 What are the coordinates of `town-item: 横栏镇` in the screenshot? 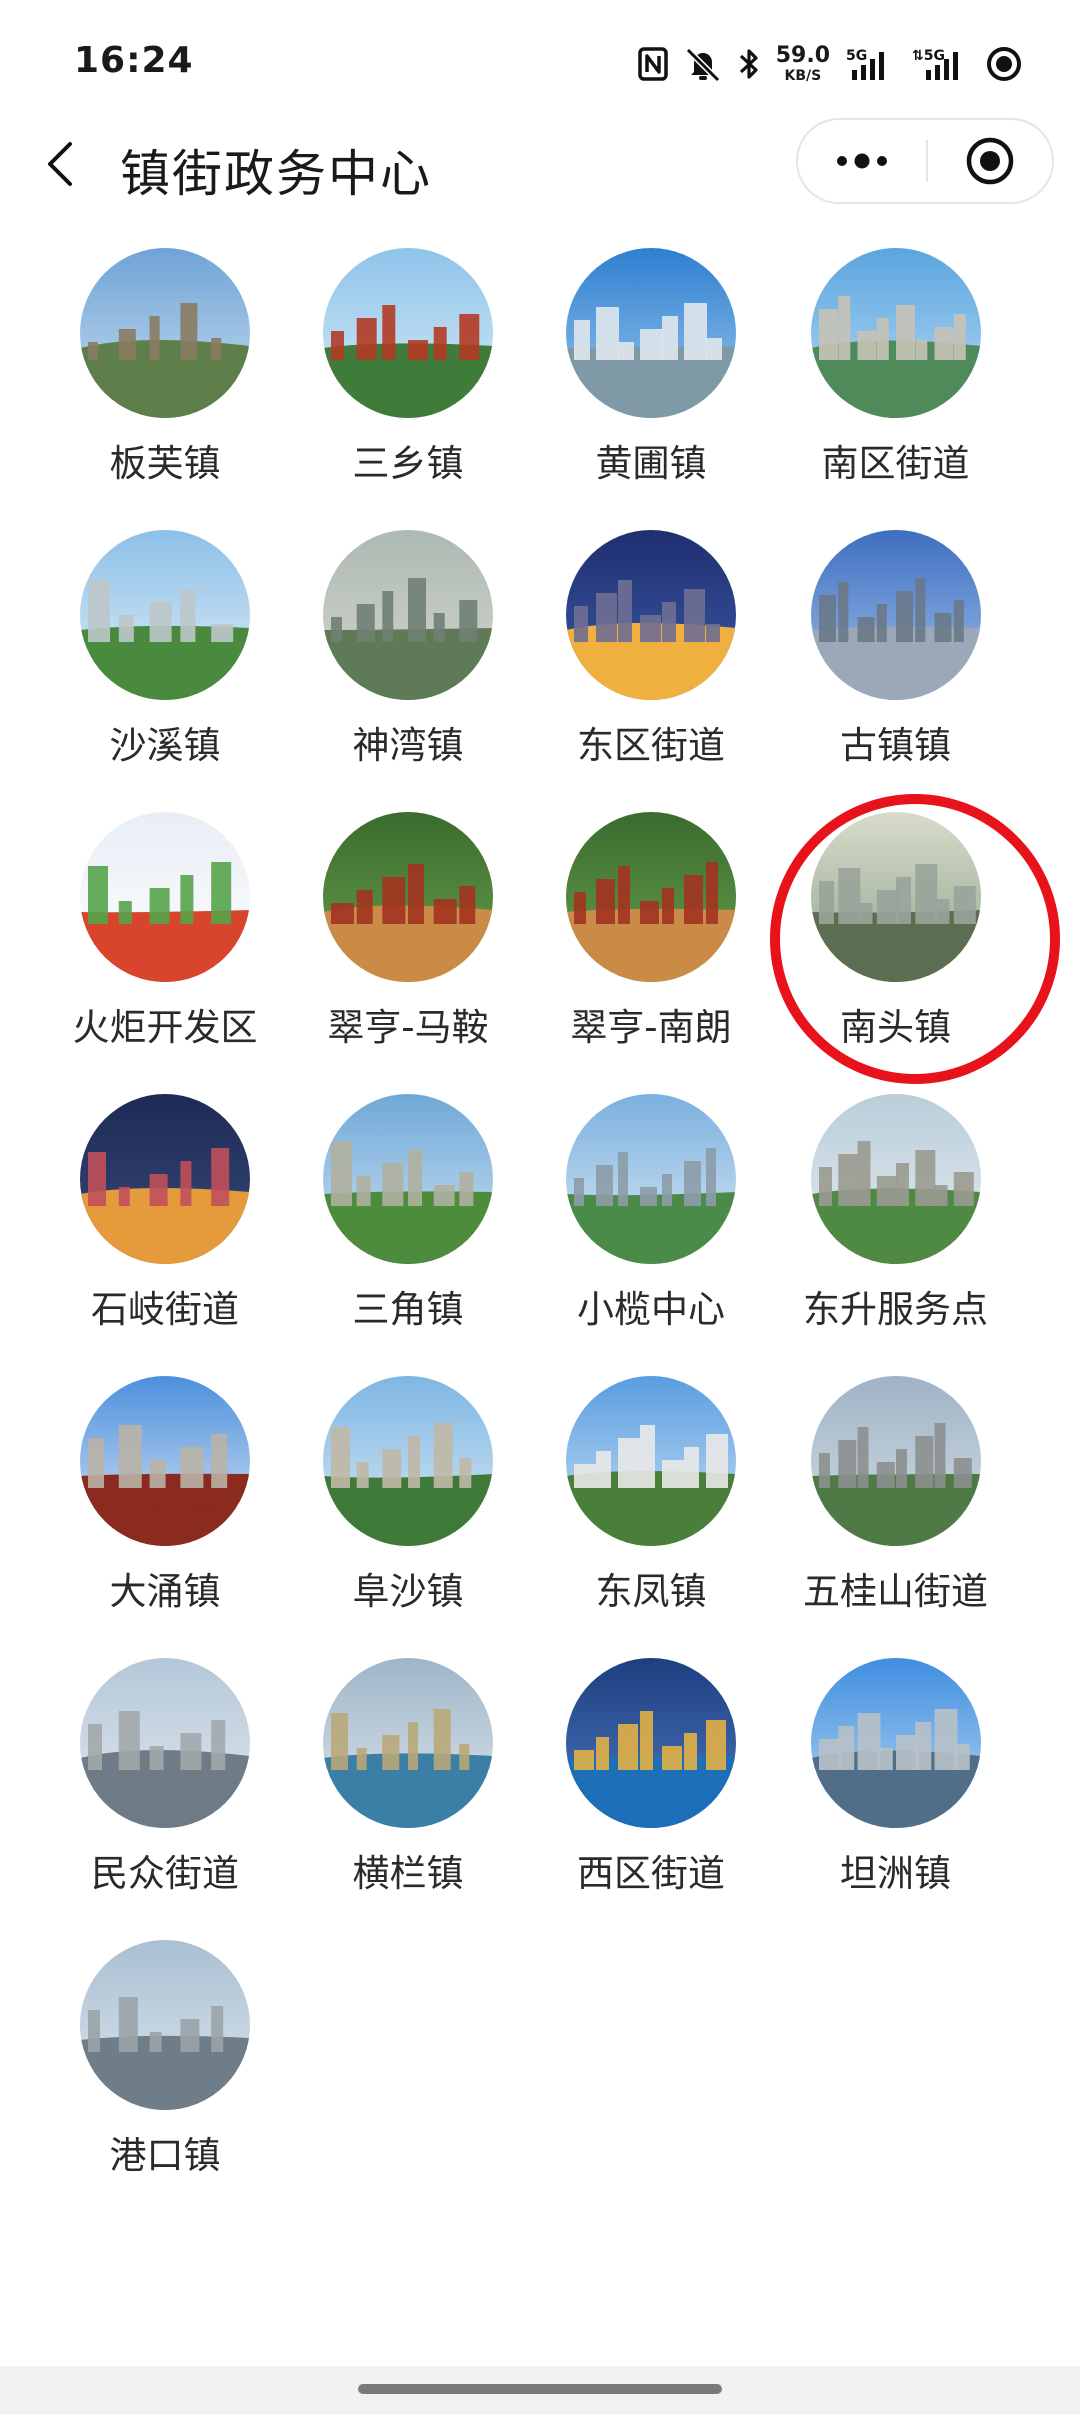 It's located at (408, 1788).